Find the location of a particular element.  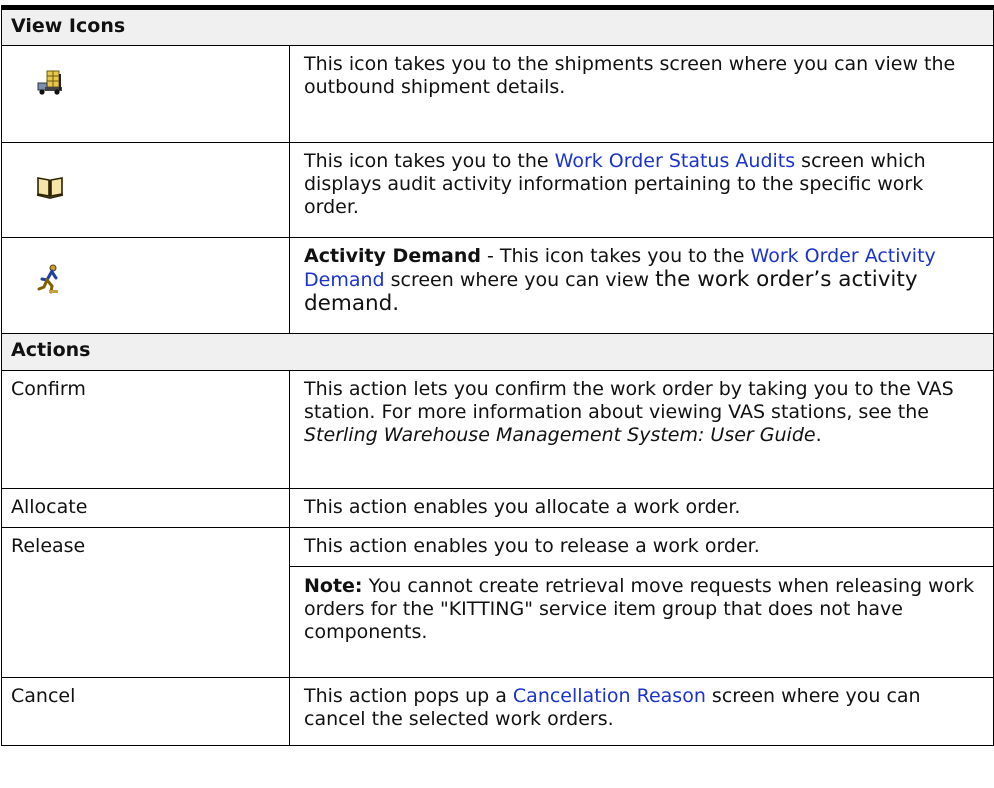

cancellation-reason-link: Cancellation Reason is located at coordinates (609, 696).